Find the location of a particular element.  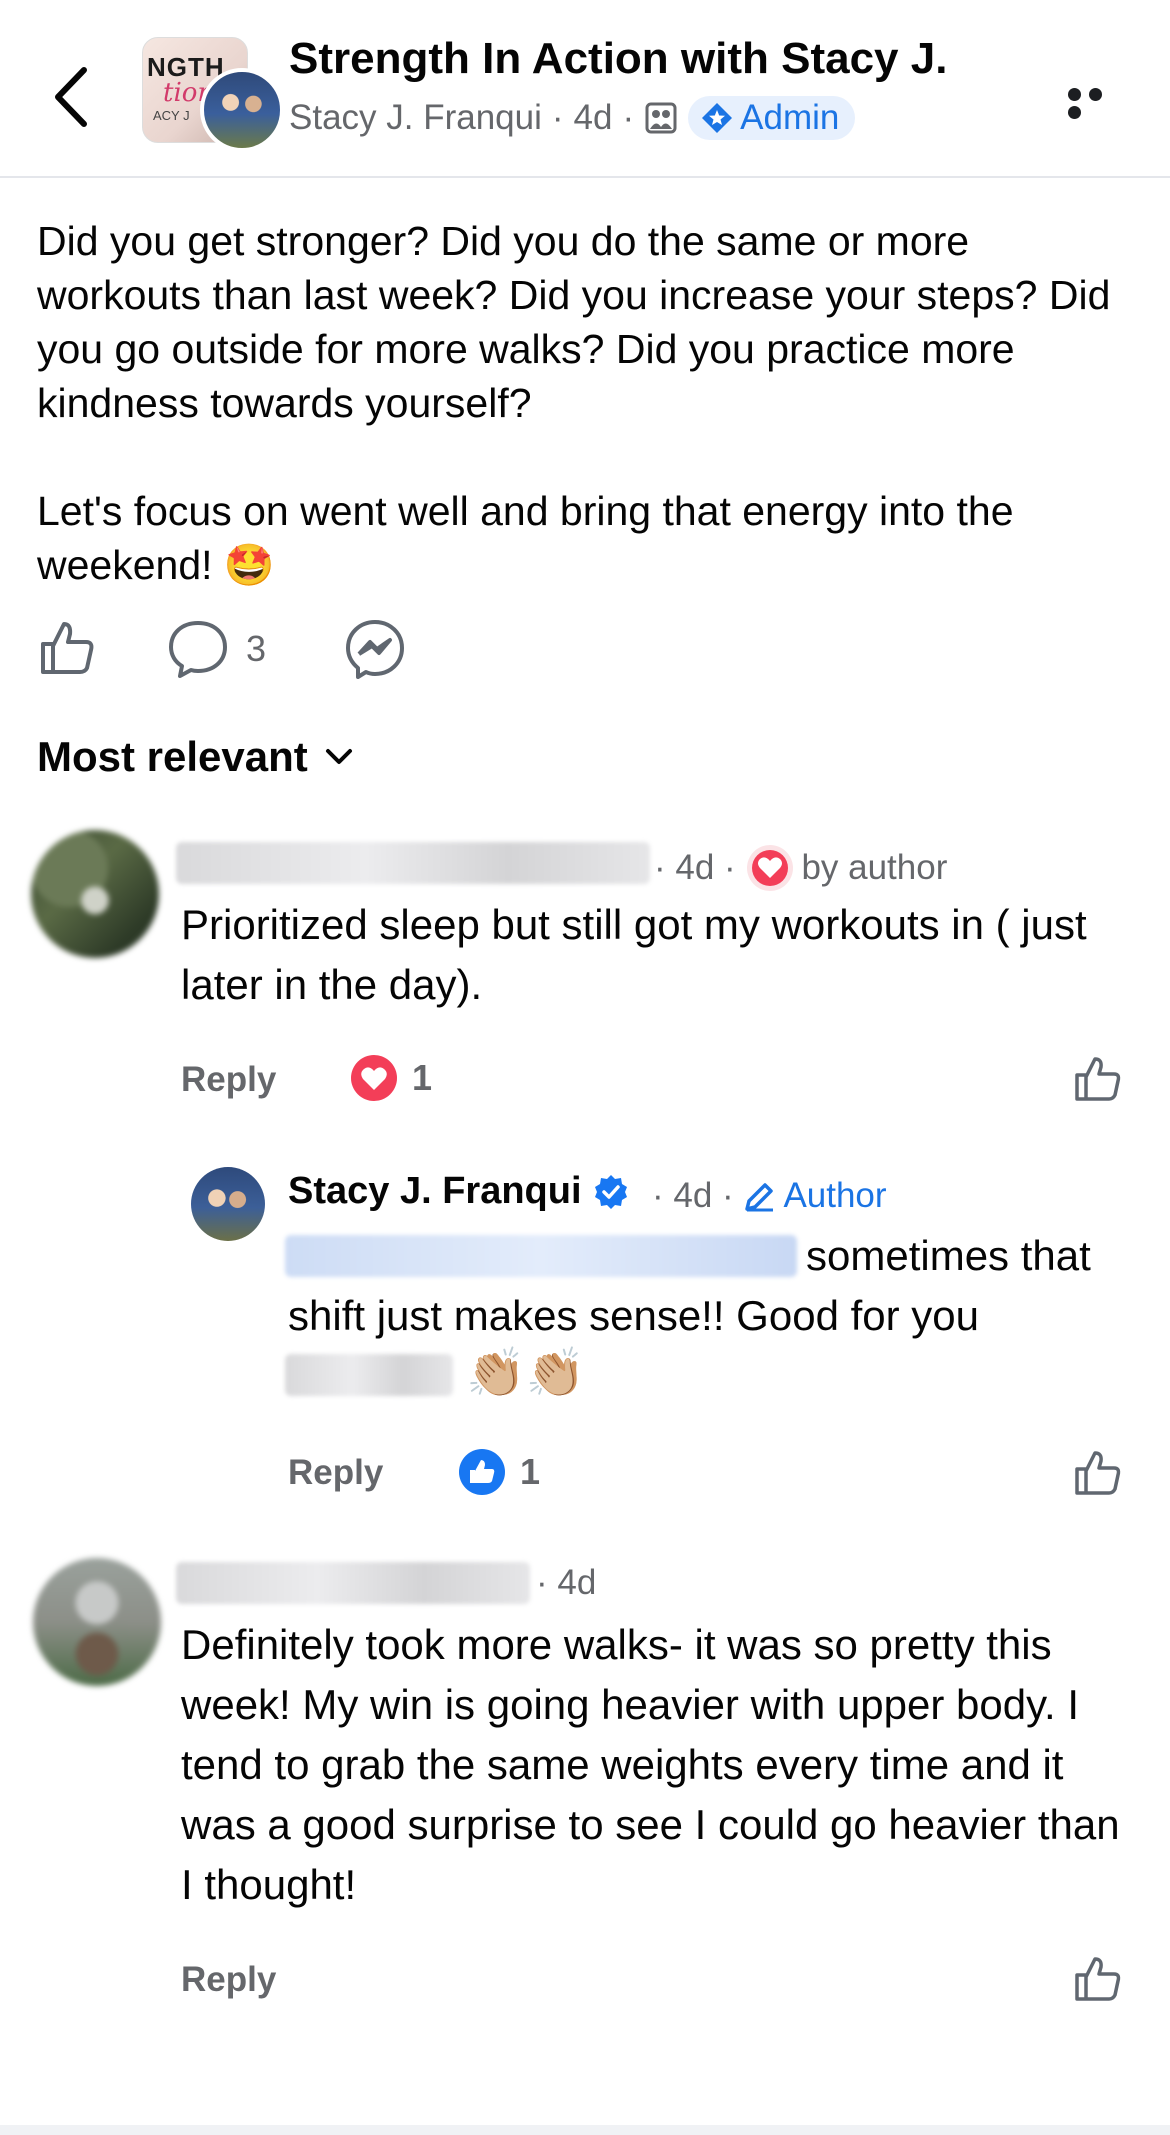

reply-meta: · 4d · Author is located at coordinates (769, 1196).